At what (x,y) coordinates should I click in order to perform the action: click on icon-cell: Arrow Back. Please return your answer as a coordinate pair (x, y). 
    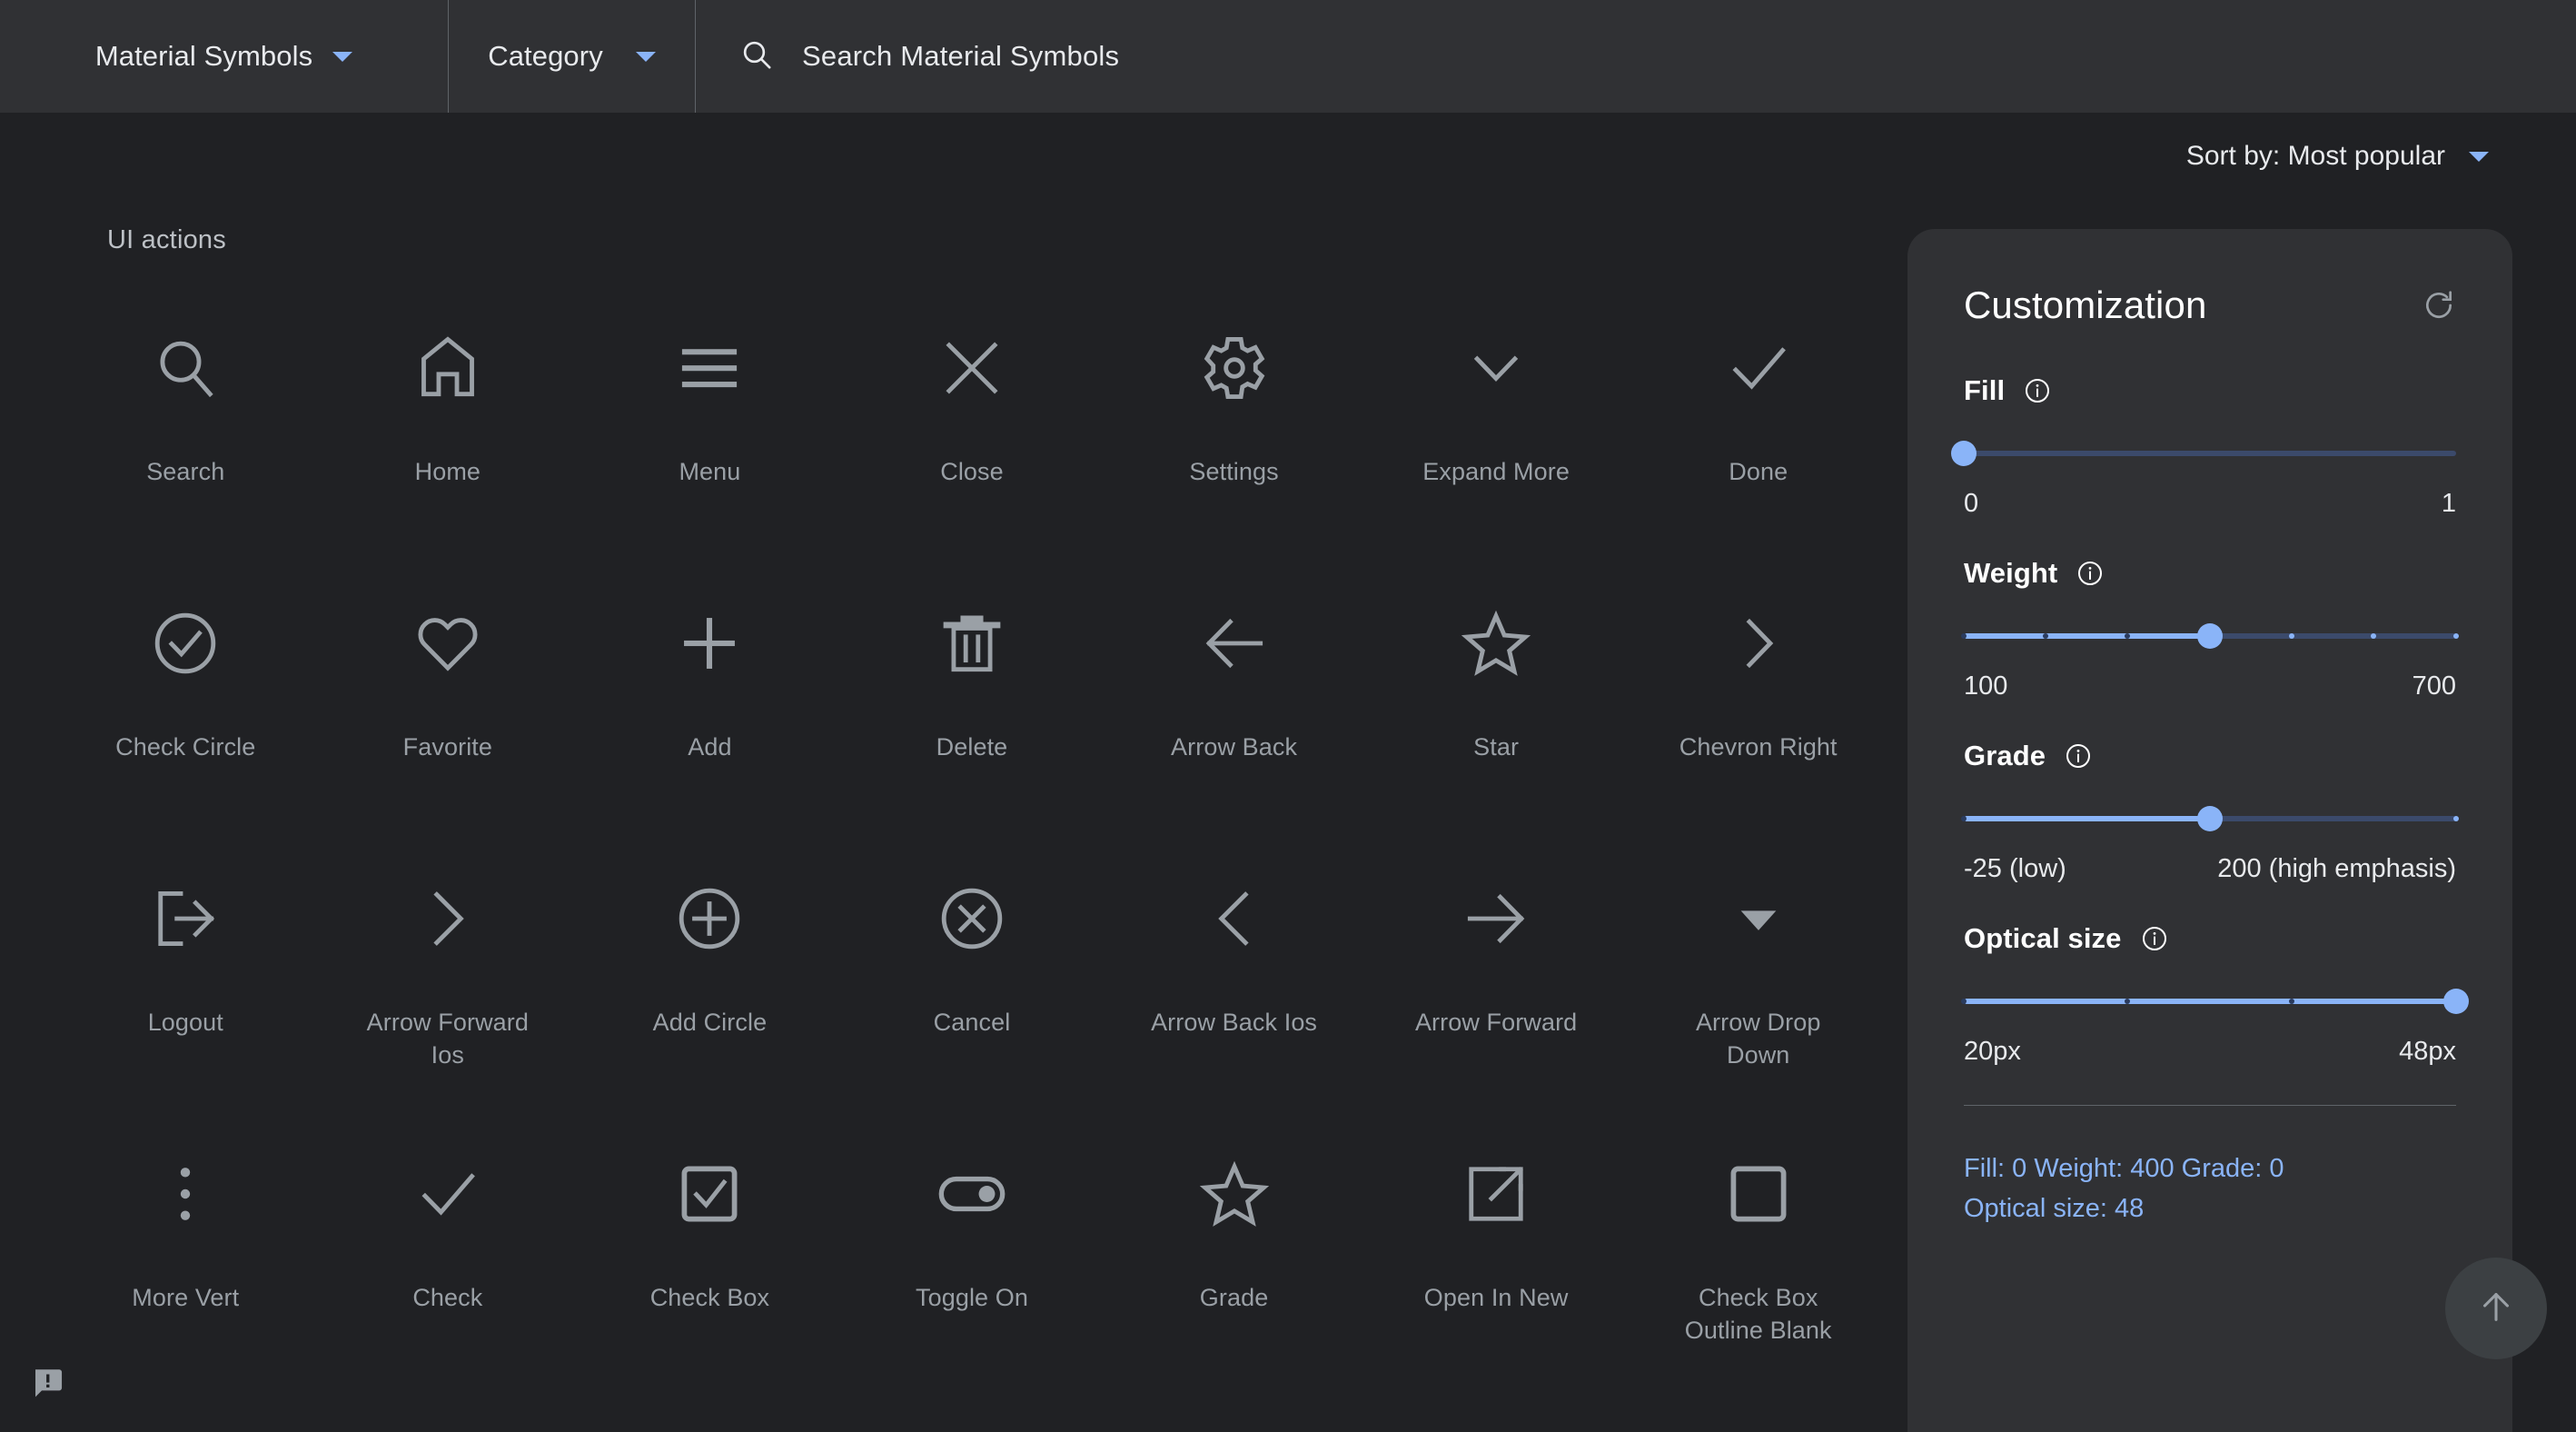
    Looking at the image, I should click on (1234, 712).